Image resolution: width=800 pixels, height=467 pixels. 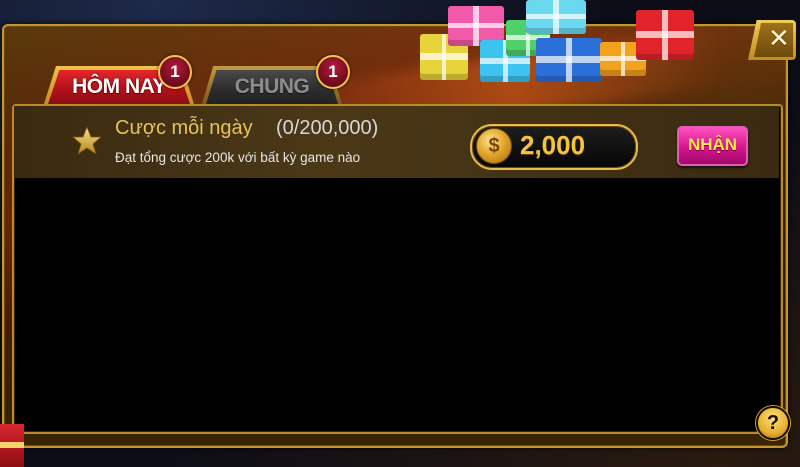 What do you see at coordinates (712, 146) in the screenshot?
I see `claim-button: NHẬN` at bounding box center [712, 146].